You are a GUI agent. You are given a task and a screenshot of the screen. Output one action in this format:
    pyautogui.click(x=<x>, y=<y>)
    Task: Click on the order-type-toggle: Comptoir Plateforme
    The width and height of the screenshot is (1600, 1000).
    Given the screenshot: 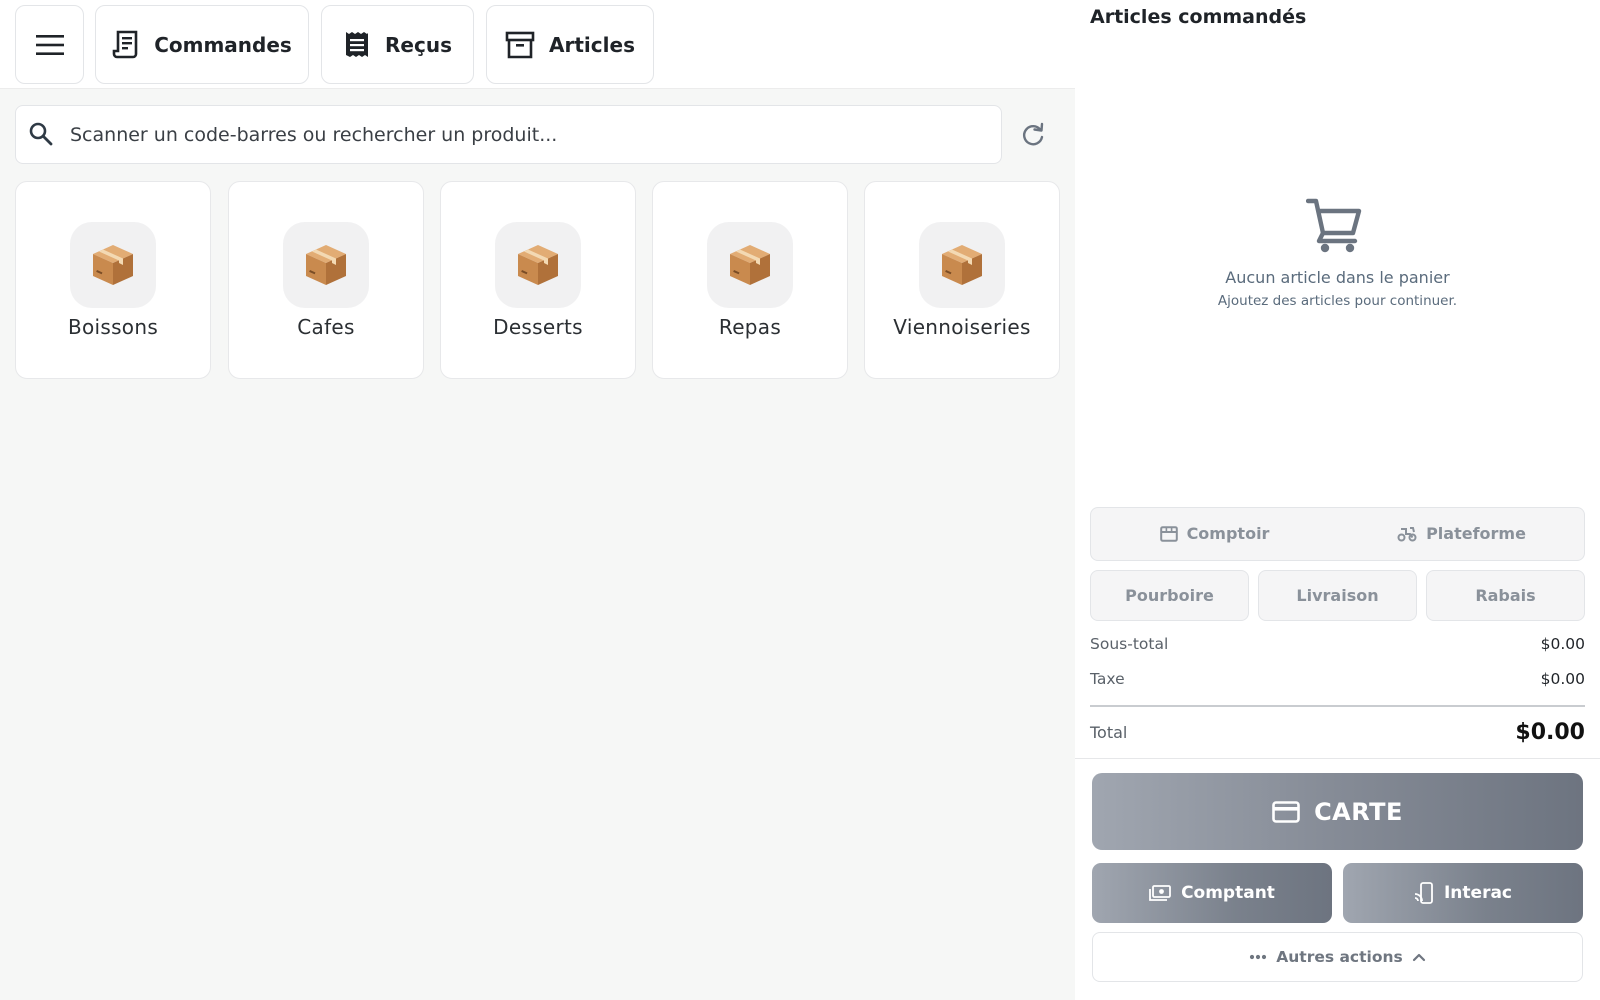 What is the action you would take?
    pyautogui.click(x=1337, y=534)
    